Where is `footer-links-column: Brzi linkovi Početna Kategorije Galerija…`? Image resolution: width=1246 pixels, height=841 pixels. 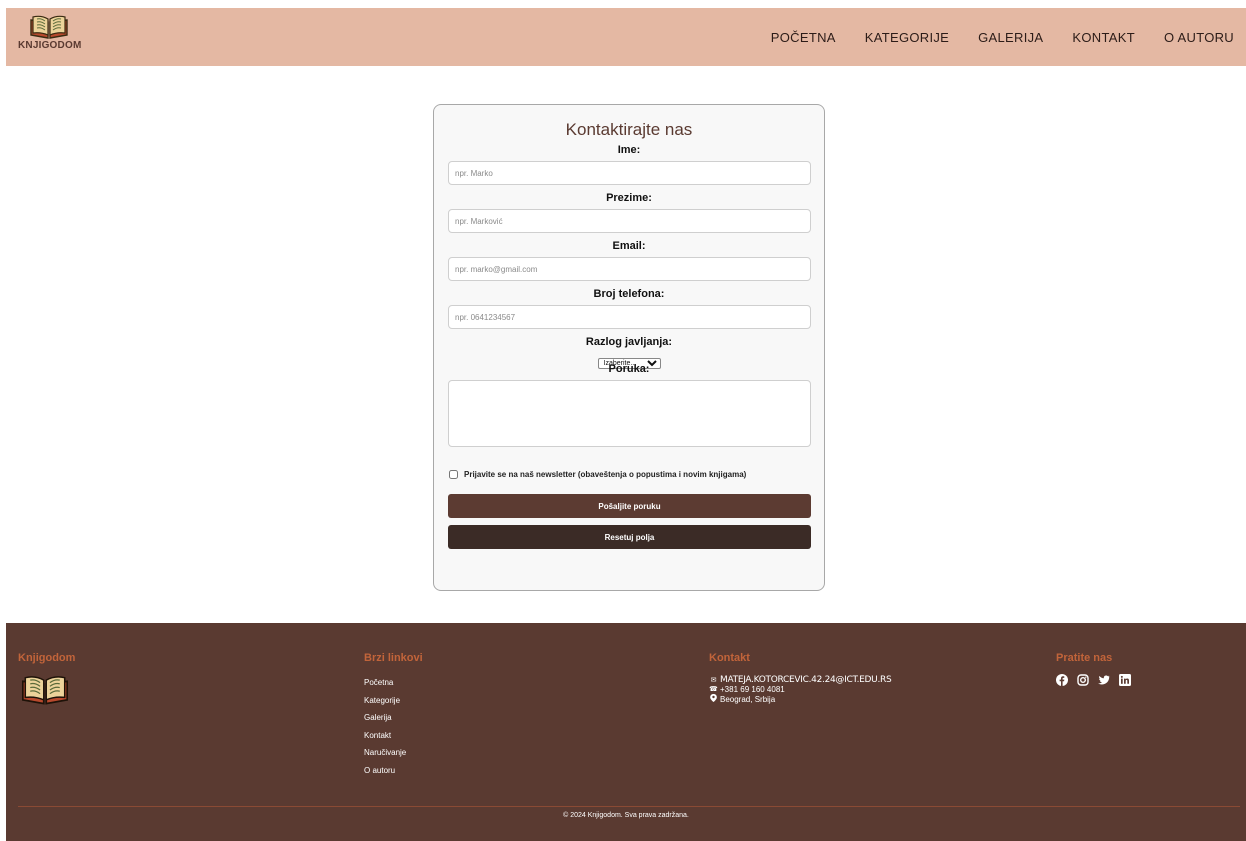
footer-links-column: Brzi linkovi Početna Kategorije Galerija… is located at coordinates (393, 716).